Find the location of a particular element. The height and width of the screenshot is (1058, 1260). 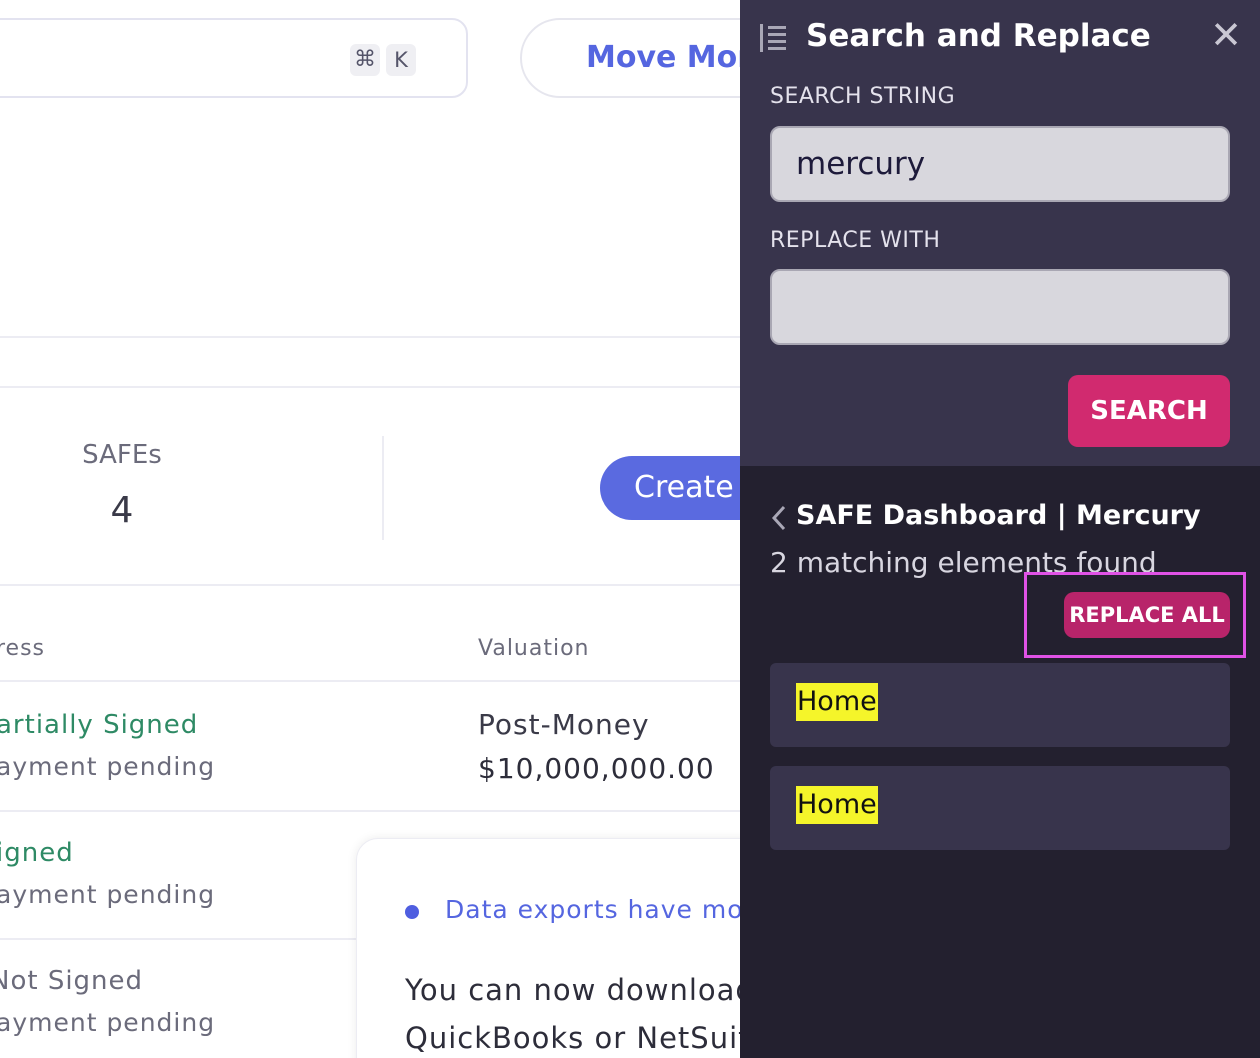

global-search-box: ⌘ K is located at coordinates (234, 58).